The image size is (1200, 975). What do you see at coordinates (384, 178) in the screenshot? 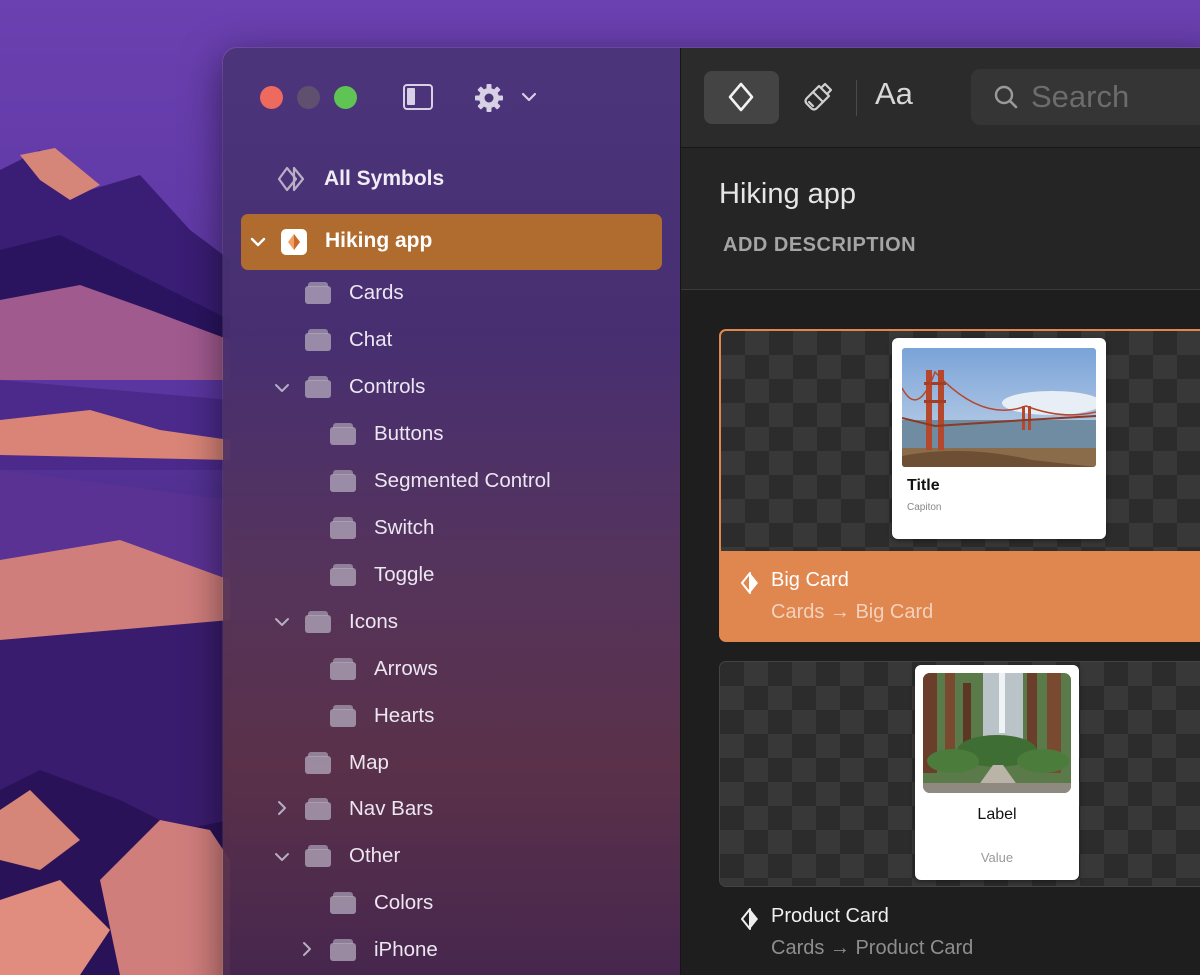
I see `all-symbols-label: All Symbols` at bounding box center [384, 178].